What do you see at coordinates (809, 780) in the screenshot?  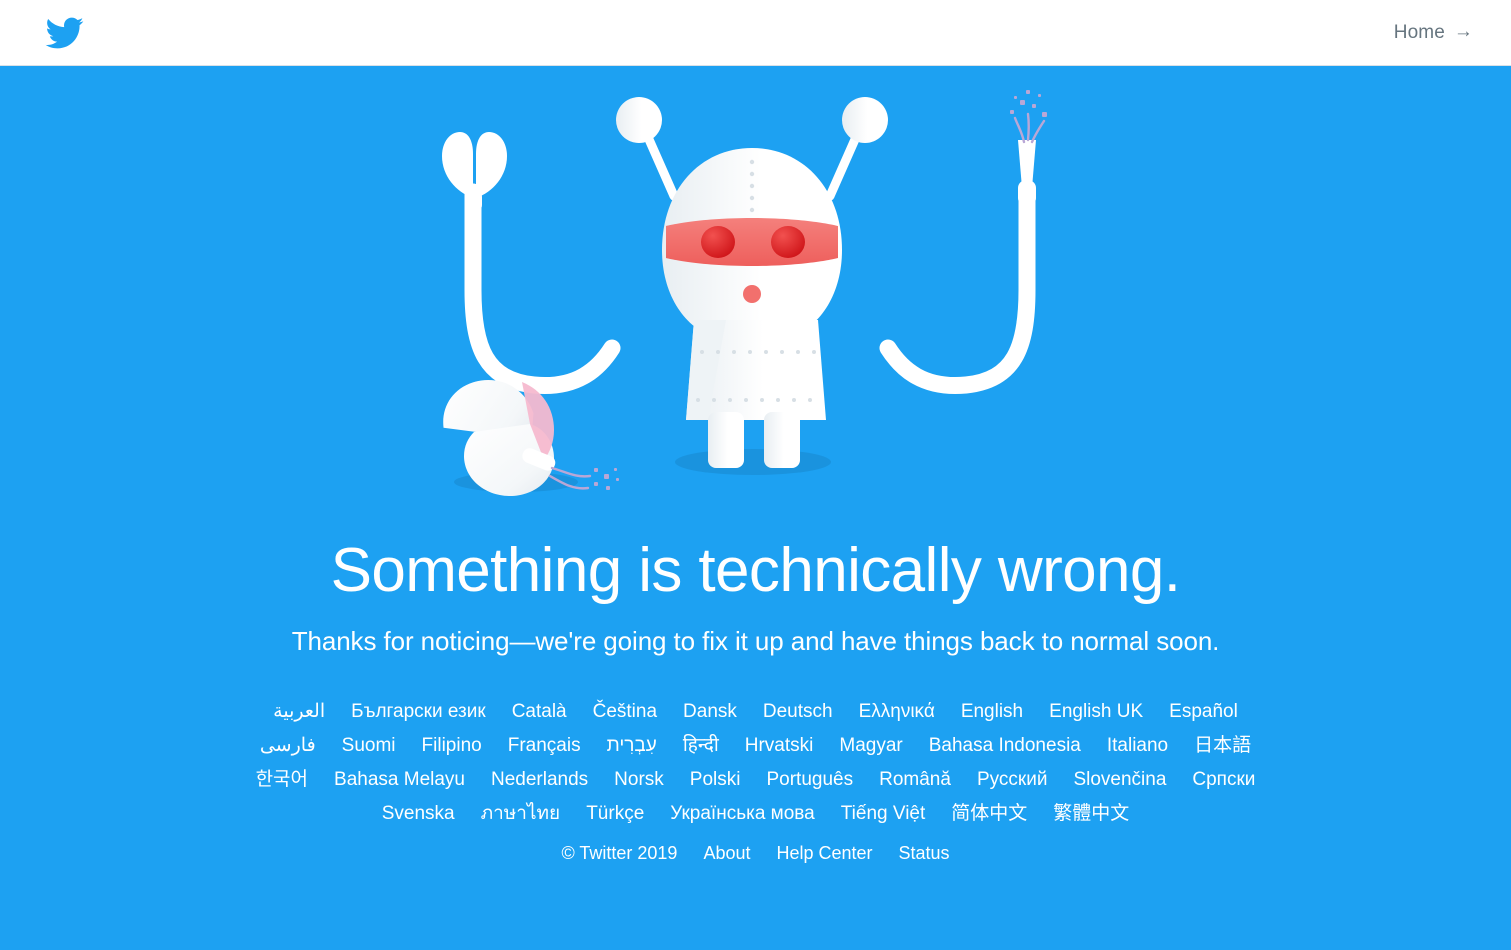 I see `language-link: Português` at bounding box center [809, 780].